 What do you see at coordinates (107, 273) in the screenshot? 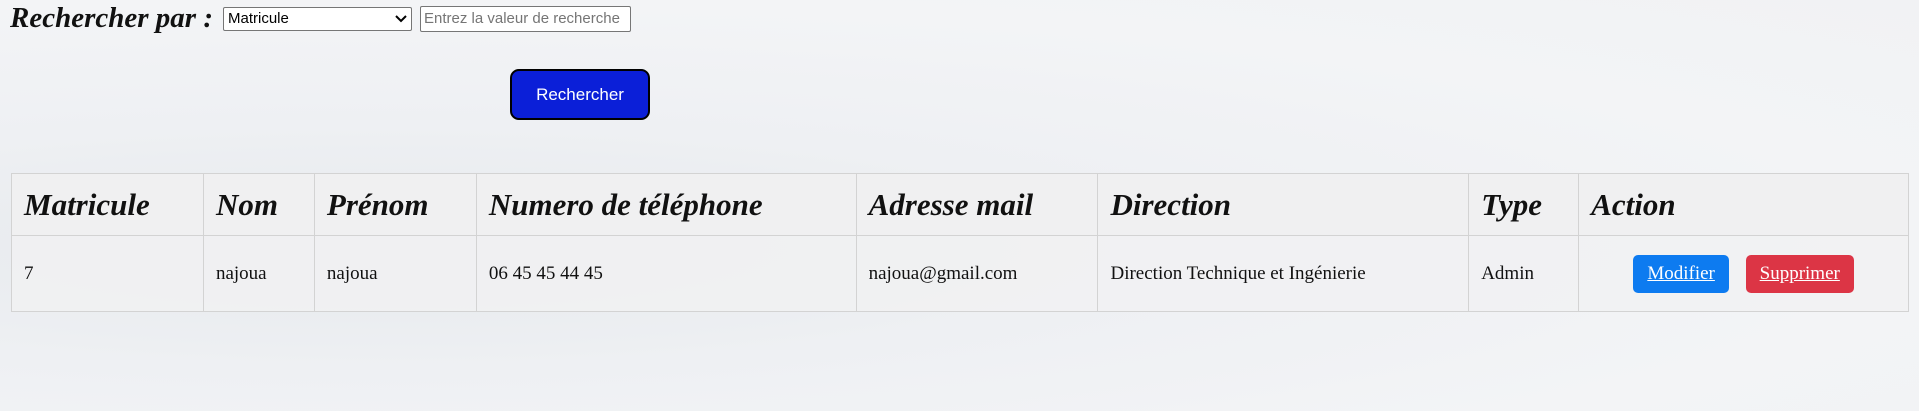
I see `cell-matricule: 7` at bounding box center [107, 273].